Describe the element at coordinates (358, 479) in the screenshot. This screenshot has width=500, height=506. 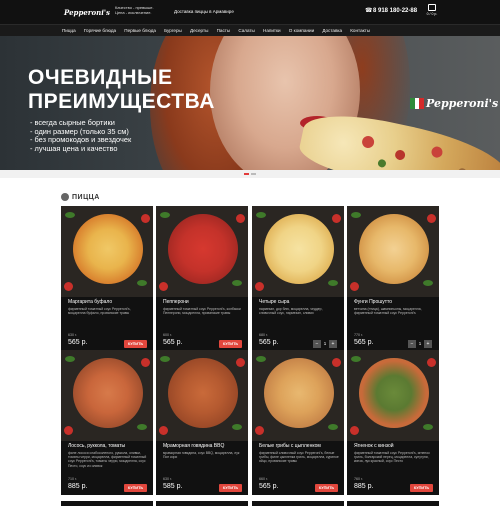
I see `product-weight: 760 г.` at that location.